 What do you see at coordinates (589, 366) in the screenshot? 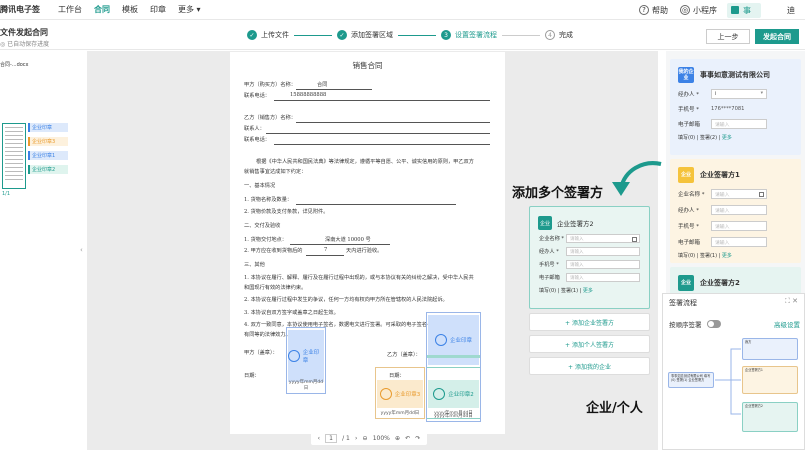
I see `add-my-enterprise-button: + 添加我的企业` at bounding box center [589, 366].